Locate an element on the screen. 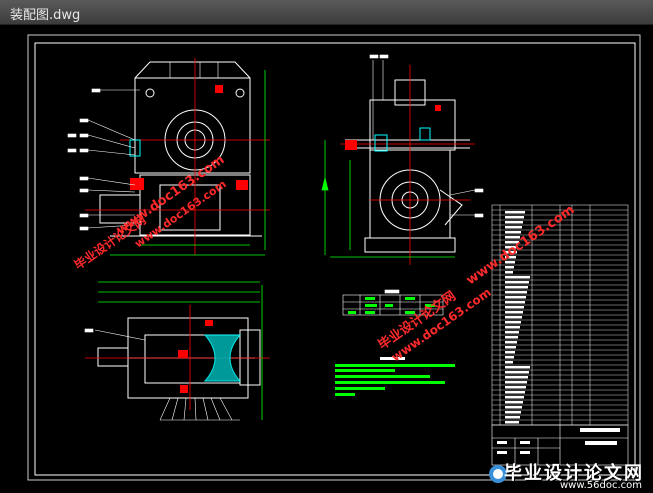  side-view-centerlines is located at coordinates (407, 165).